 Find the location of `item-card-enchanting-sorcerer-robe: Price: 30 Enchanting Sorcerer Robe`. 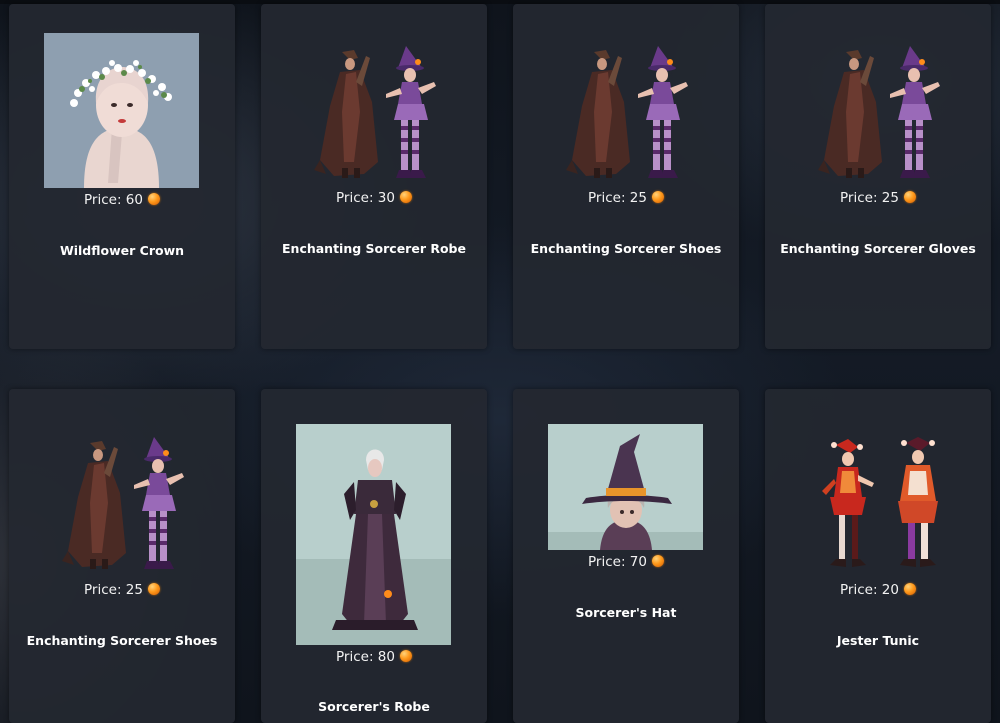

item-card-enchanting-sorcerer-robe: Price: 30 Enchanting Sorcerer Robe is located at coordinates (374, 176).